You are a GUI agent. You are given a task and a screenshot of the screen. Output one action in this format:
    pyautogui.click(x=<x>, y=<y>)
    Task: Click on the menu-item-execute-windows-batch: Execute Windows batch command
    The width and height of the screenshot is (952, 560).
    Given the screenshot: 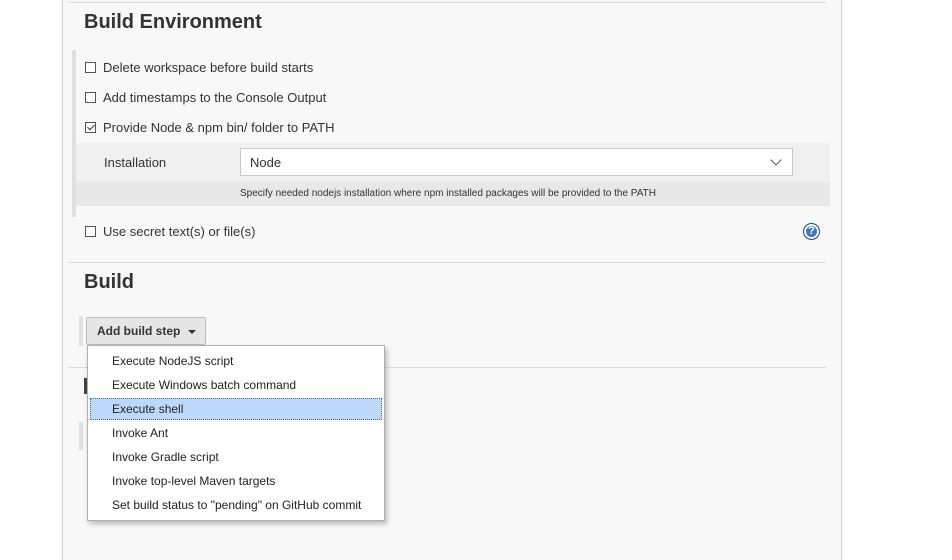 What is the action you would take?
    pyautogui.click(x=236, y=385)
    